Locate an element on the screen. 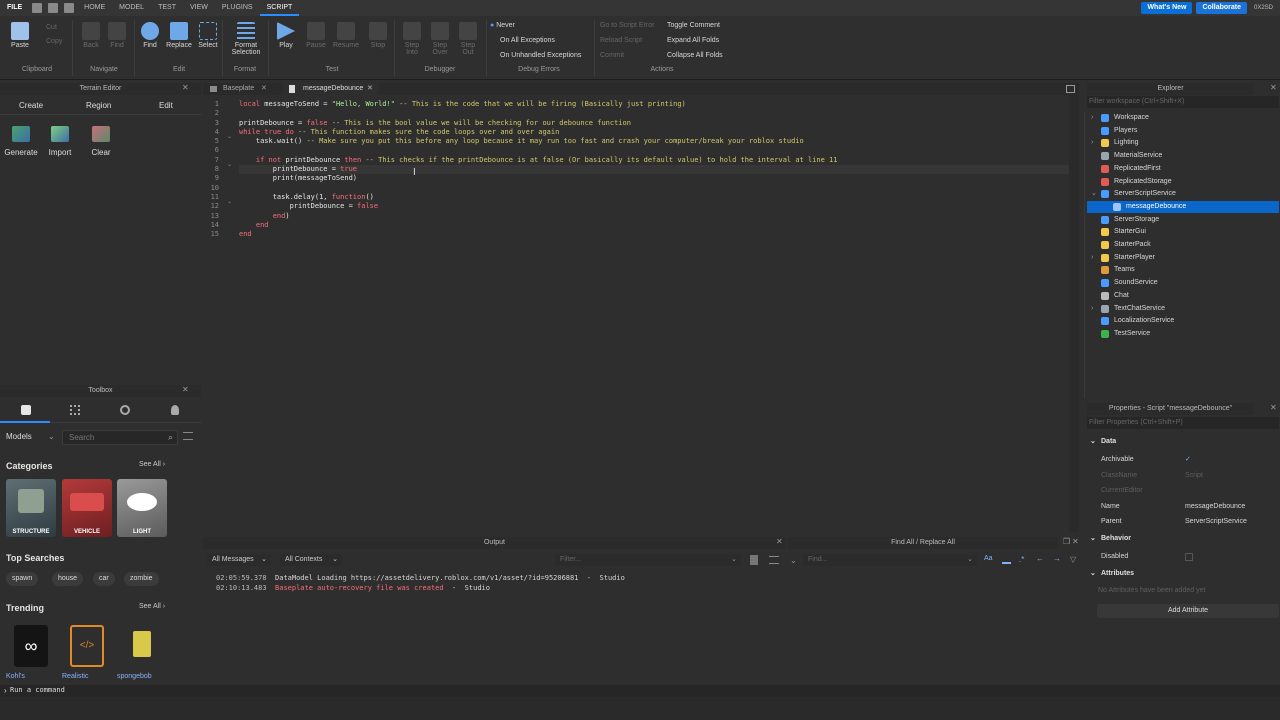 This screenshot has height=720, width=1280. explorer-item-workspace: › Workspace is located at coordinates (1183, 118).